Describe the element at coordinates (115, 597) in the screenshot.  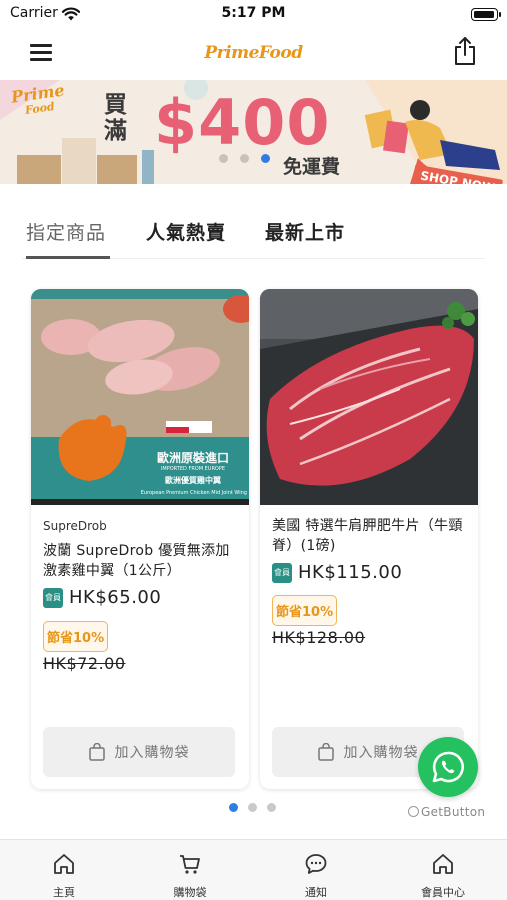
I see `member-price: HK$65.00` at that location.